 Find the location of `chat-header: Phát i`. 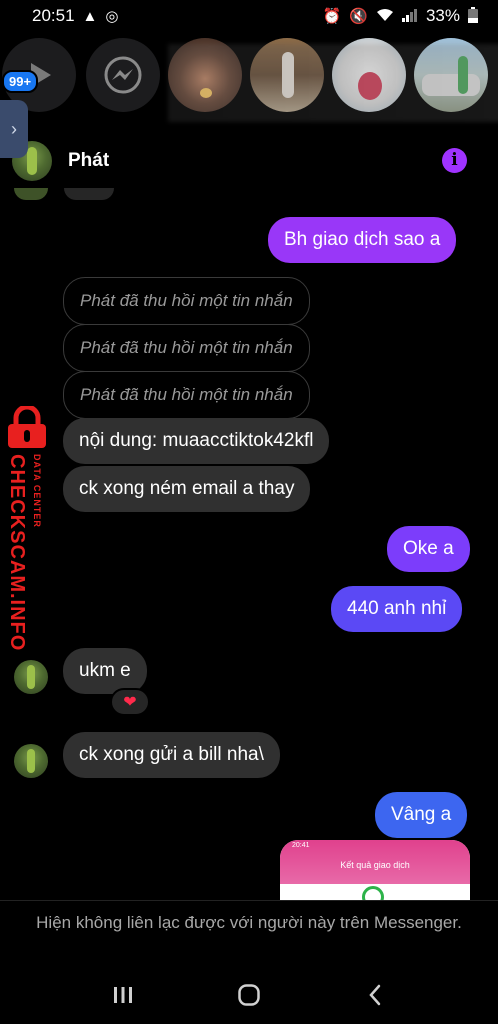

chat-header: Phát i is located at coordinates (249, 161).